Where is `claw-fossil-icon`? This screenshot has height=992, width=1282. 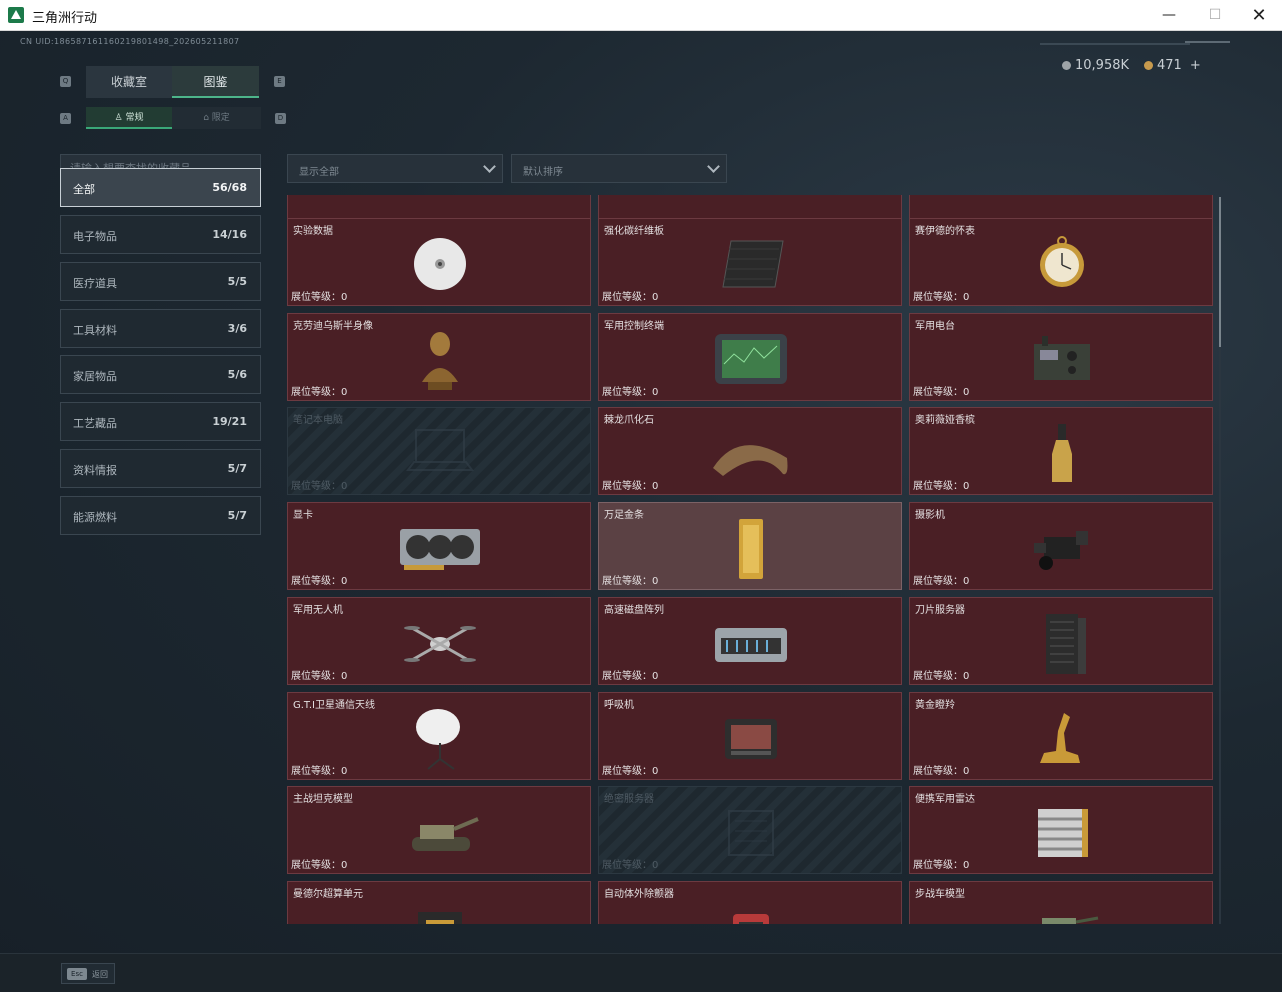
claw-fossil-icon is located at coordinates (751, 453).